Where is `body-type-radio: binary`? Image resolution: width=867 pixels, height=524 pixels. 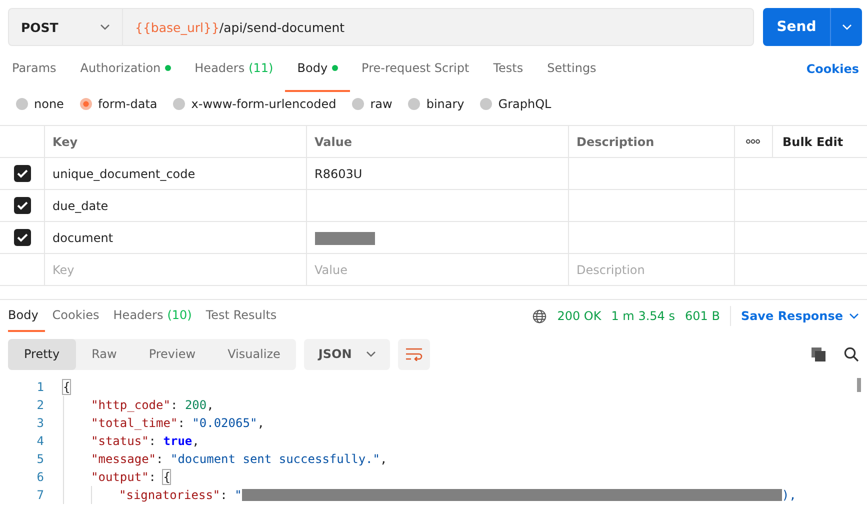 body-type-radio: binary is located at coordinates (436, 104).